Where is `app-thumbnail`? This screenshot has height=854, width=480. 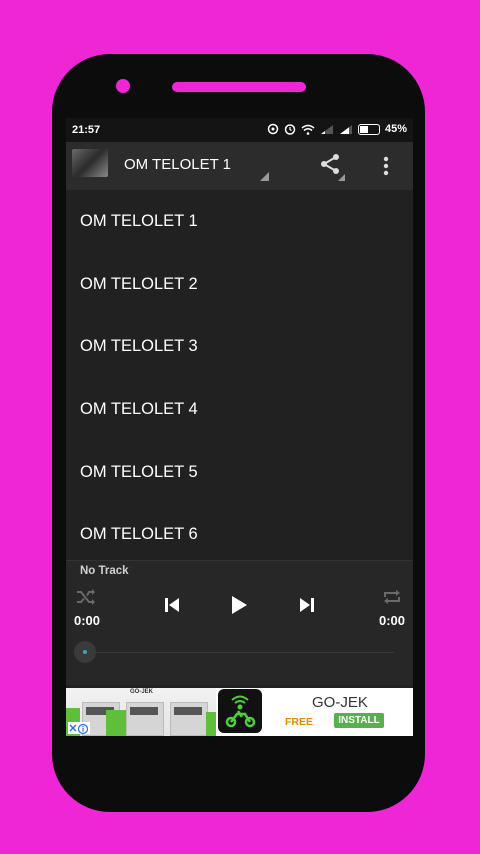 app-thumbnail is located at coordinates (90, 163).